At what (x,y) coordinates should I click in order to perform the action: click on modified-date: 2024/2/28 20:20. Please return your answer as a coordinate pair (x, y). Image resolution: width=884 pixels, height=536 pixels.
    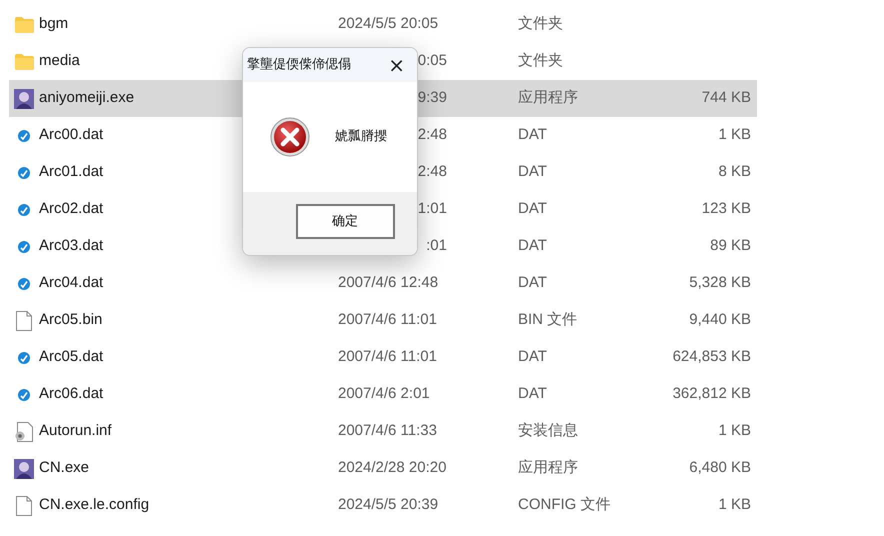
    Looking at the image, I should click on (392, 468).